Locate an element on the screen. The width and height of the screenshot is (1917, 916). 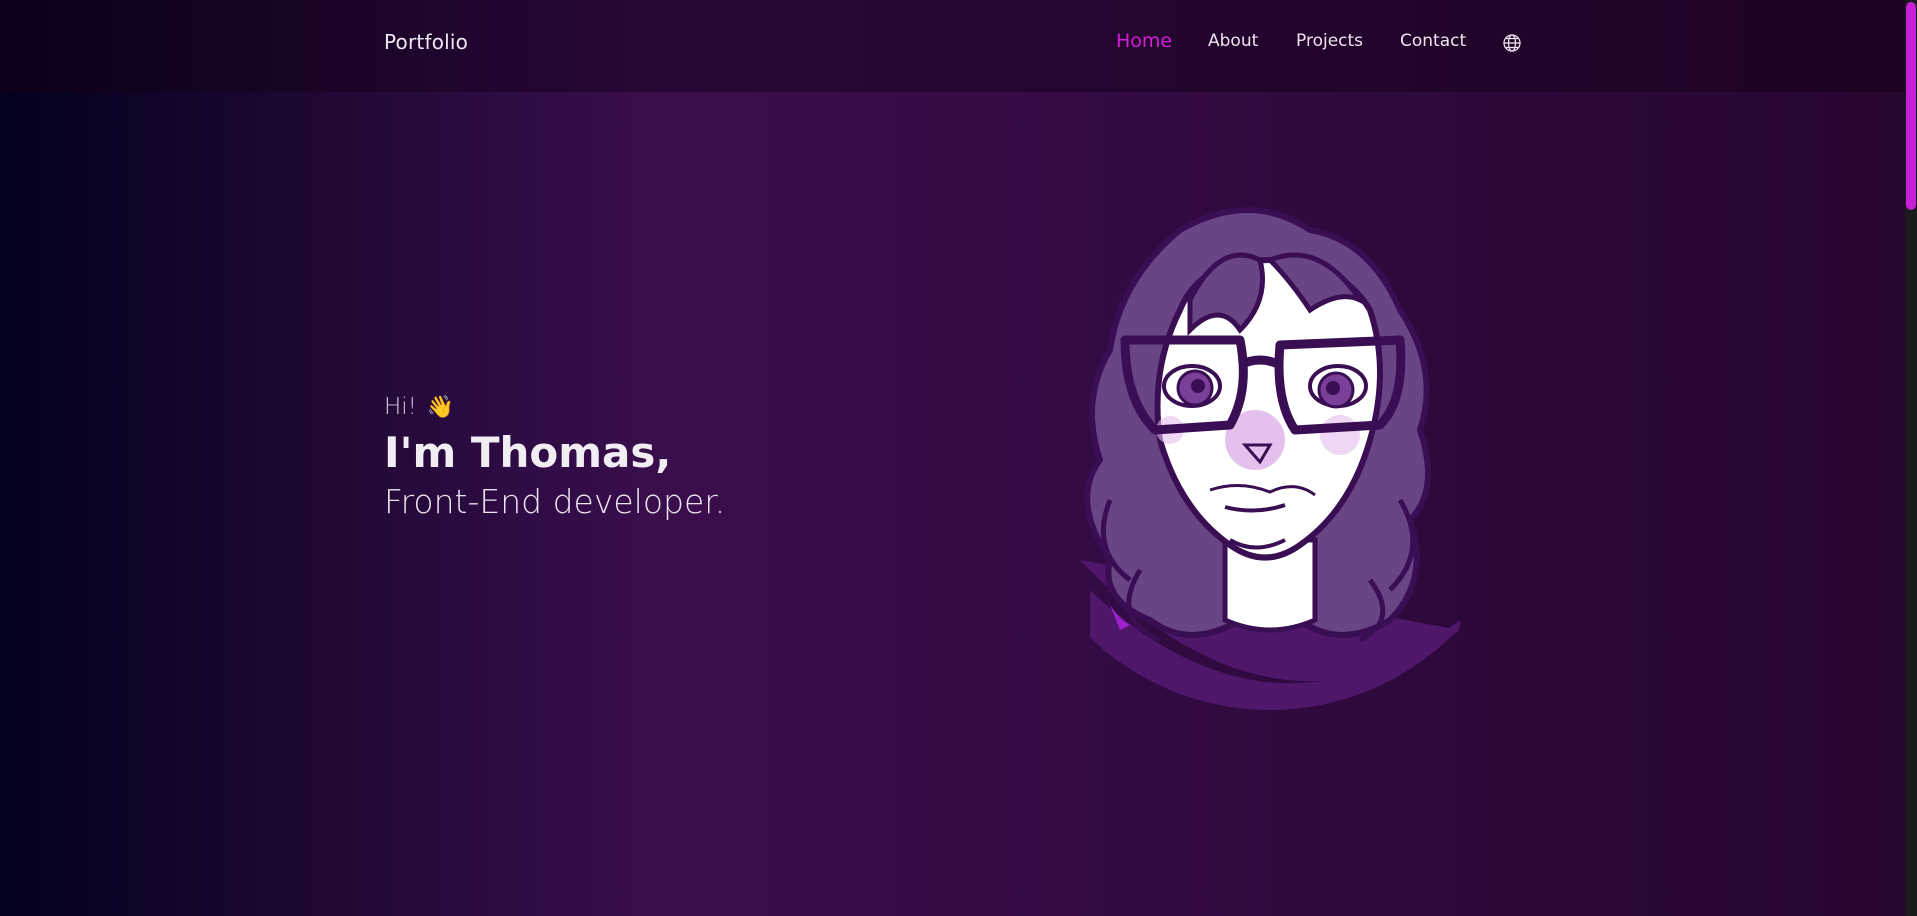
avatar-illustration is located at coordinates (1270, 458).